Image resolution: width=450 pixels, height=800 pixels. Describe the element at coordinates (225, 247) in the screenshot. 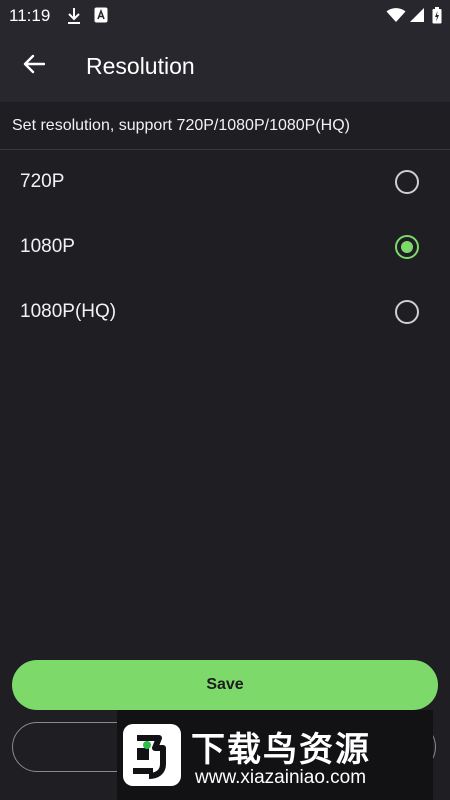

I see `option-1080p: 1080P` at that location.